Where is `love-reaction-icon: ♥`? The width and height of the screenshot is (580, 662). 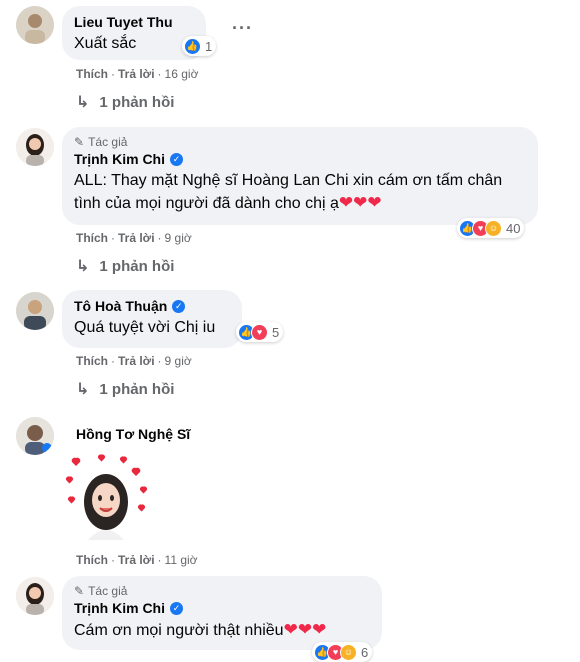
love-reaction-icon: ♥ is located at coordinates (259, 332).